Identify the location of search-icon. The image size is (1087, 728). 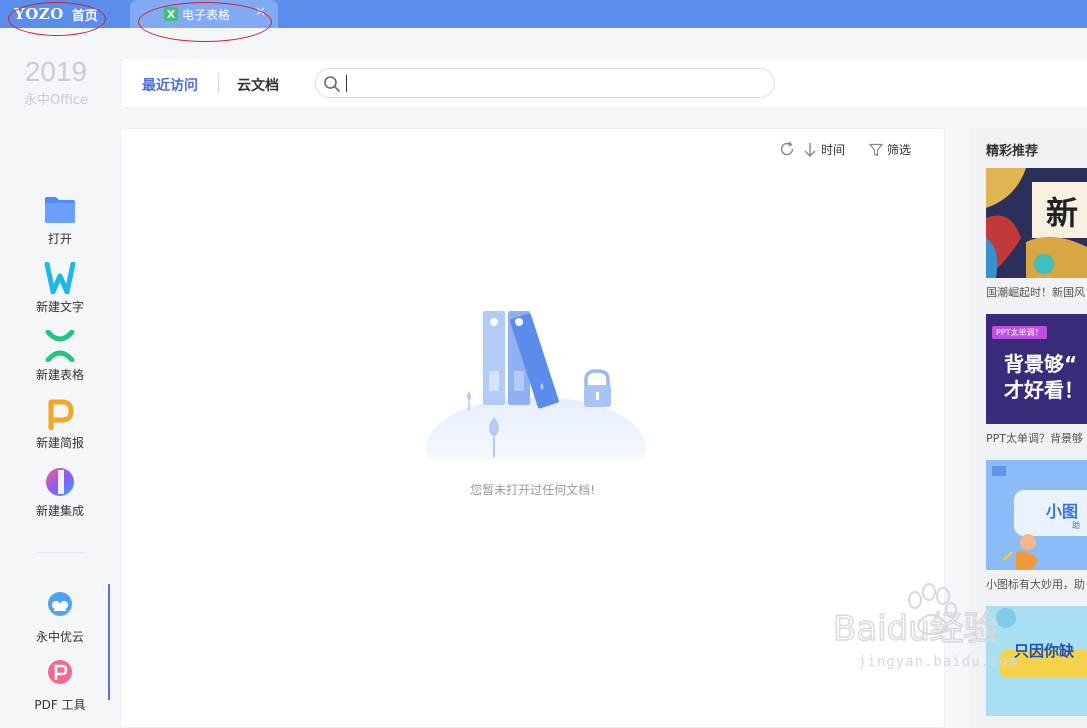
(332, 84).